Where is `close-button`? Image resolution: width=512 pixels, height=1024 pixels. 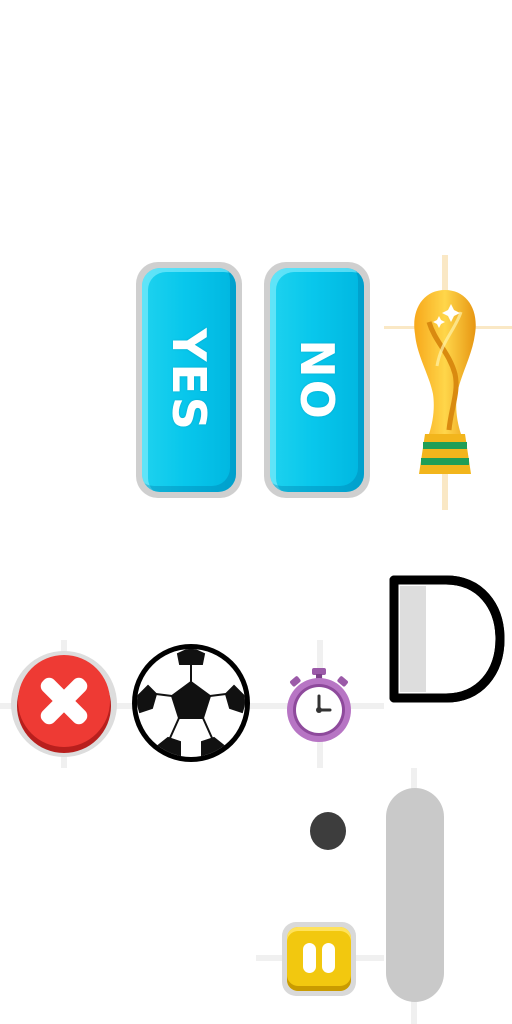
close-button is located at coordinates (64, 704).